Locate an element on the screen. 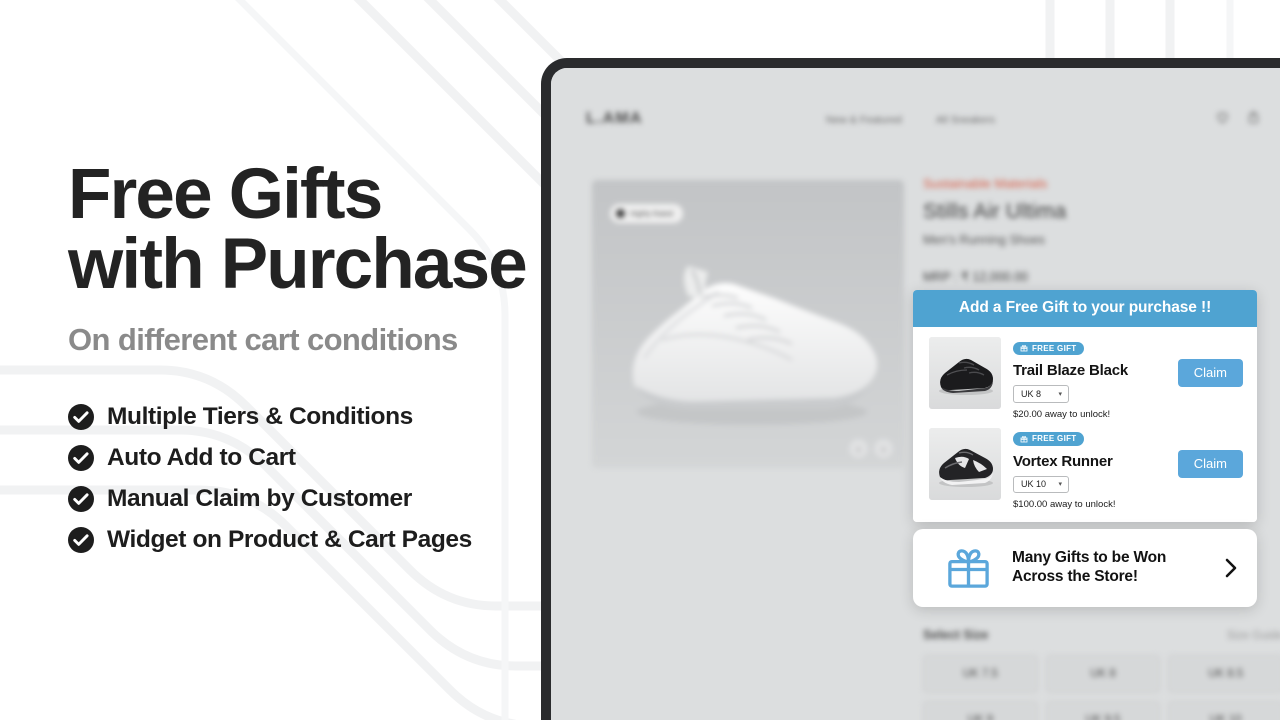 Image resolution: width=1280 pixels, height=720 pixels. gift-thumbnail-trail-blaze-black is located at coordinates (965, 373).